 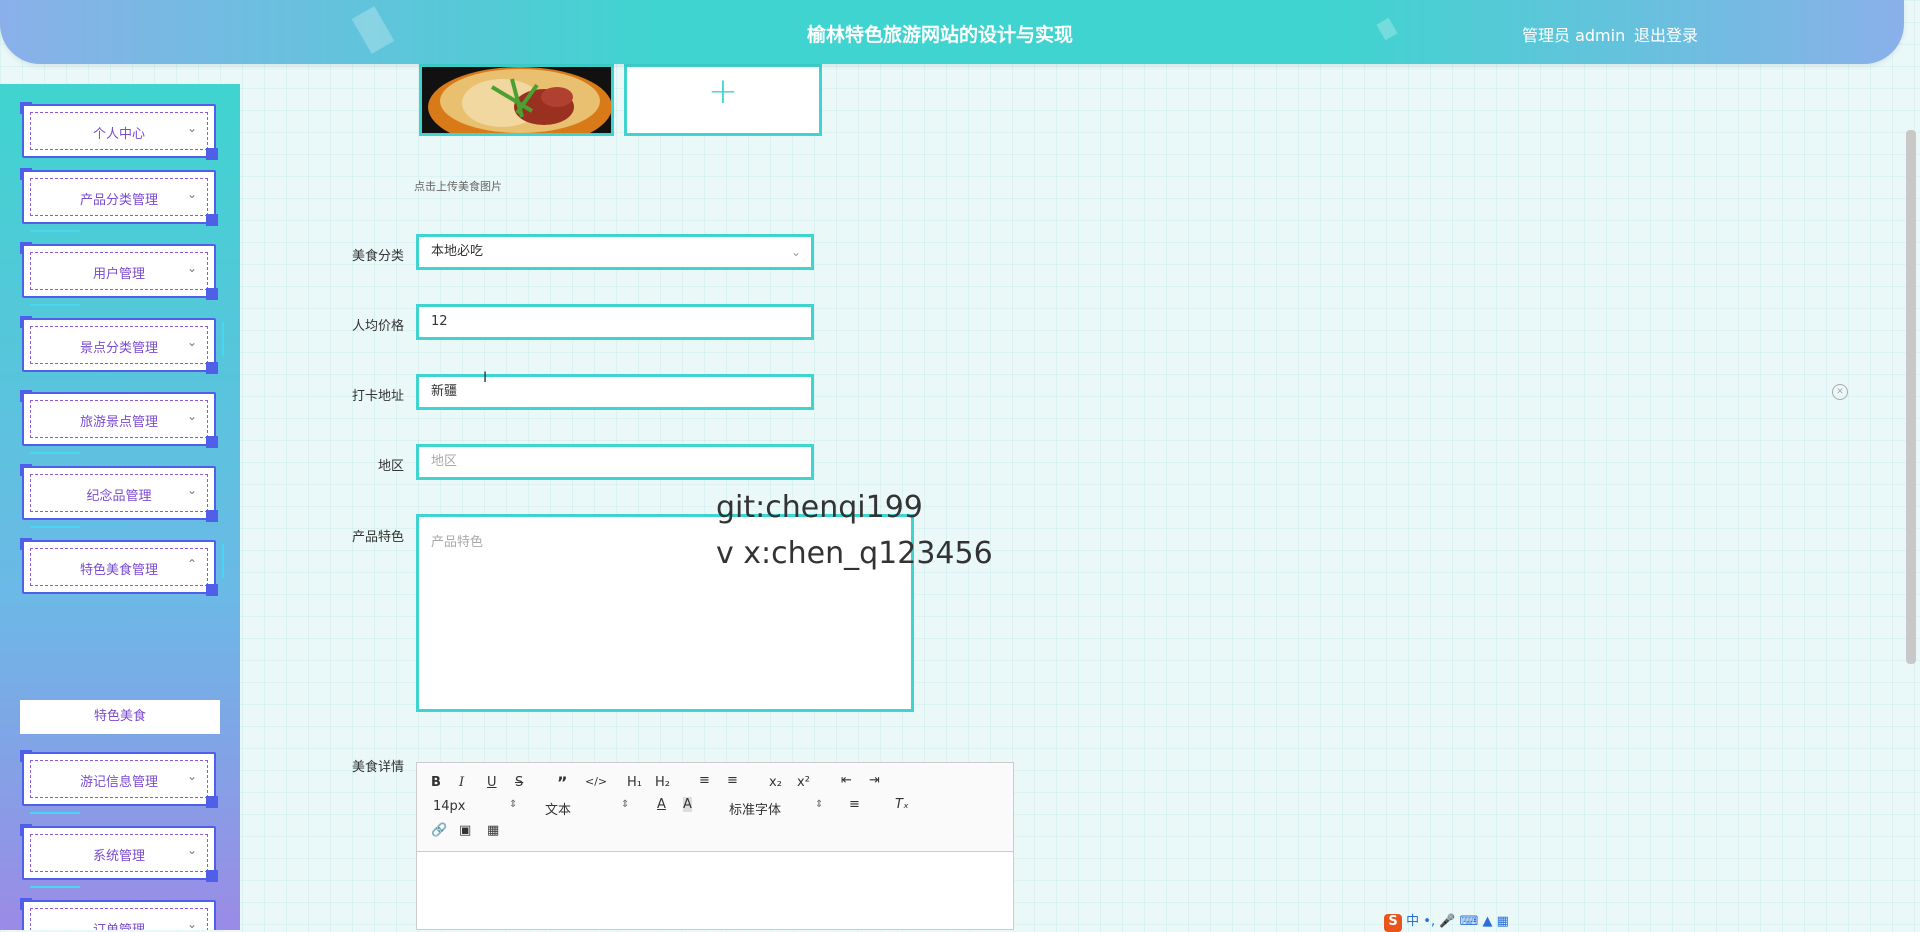 I want to click on menu-inner-frame: 用户管理 ⌄, so click(x=119, y=271).